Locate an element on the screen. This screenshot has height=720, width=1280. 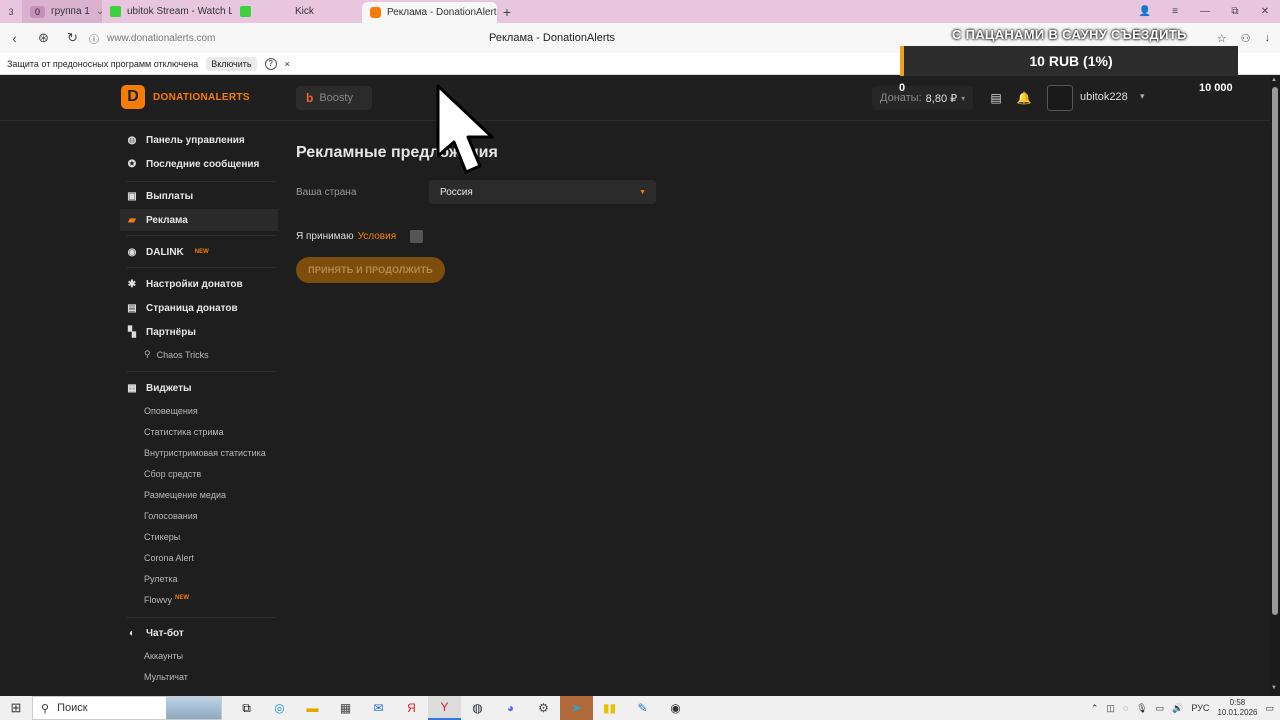
close-notice-icon: × is located at coordinates (287, 64).